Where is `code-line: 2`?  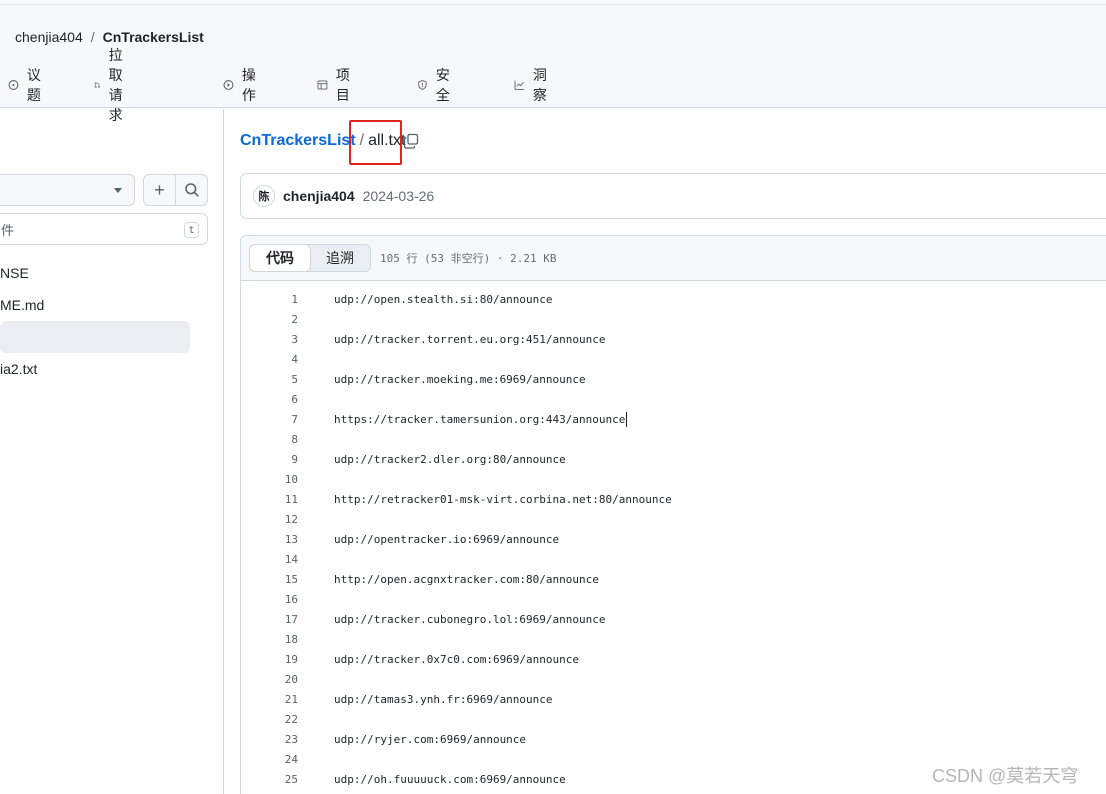 code-line: 2 is located at coordinates (673, 319).